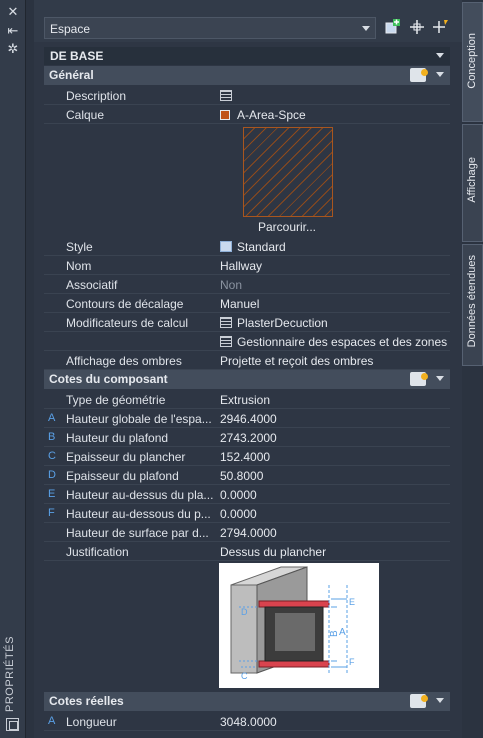  What do you see at coordinates (247, 551) in the screenshot?
I see `property-row: Justification Dessus du plancher` at bounding box center [247, 551].